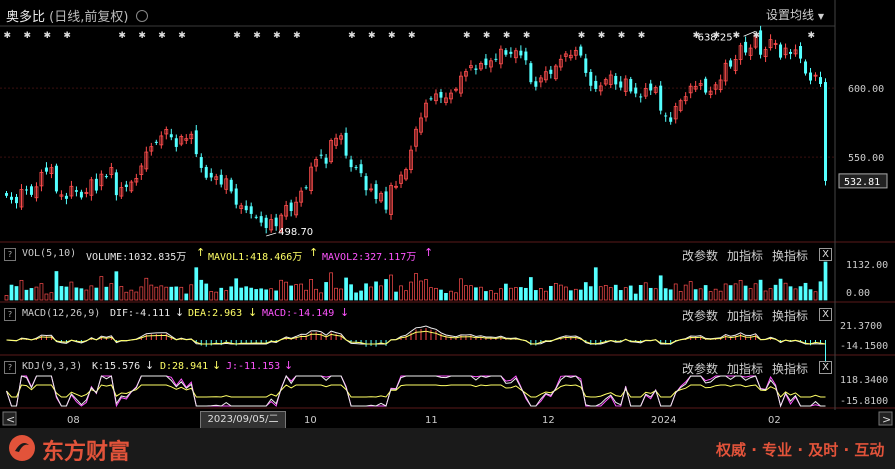 The width and height of the screenshot is (895, 469). What do you see at coordinates (431, 420) in the screenshot?
I see `x-tick-label: 11` at bounding box center [431, 420].